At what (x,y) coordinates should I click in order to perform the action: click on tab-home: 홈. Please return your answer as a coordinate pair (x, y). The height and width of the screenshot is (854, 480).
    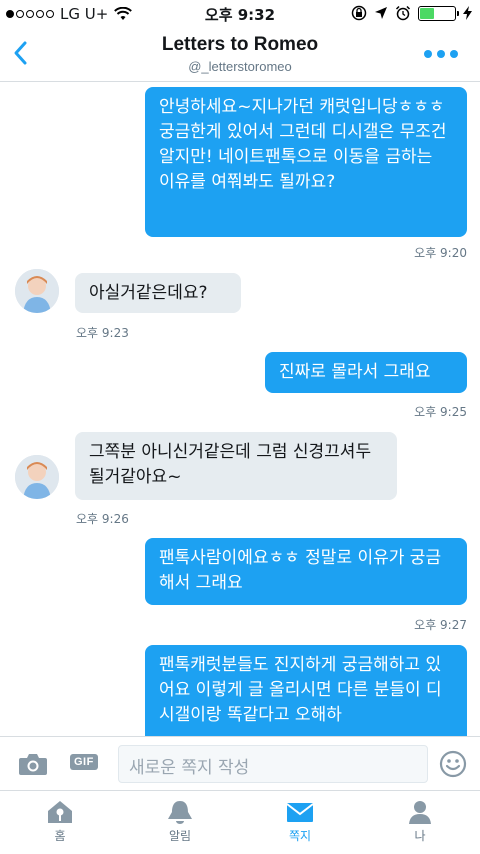
    Looking at the image, I should click on (60, 821).